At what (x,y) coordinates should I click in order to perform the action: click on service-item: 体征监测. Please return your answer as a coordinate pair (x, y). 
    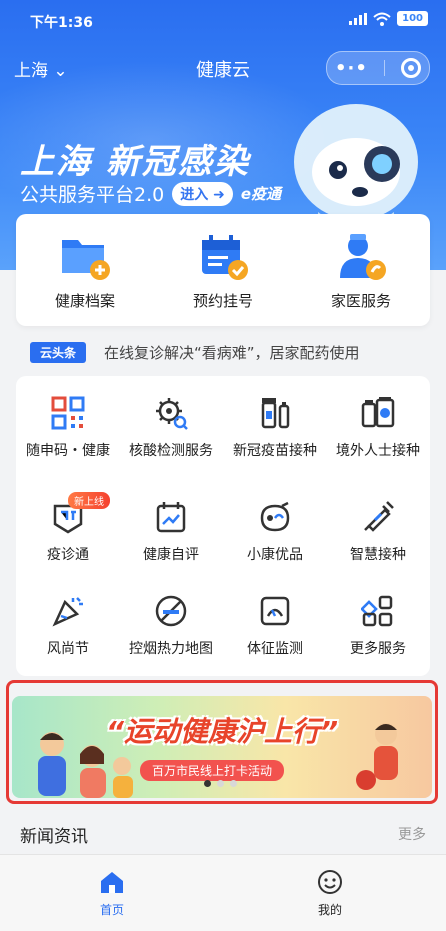
    Looking at the image, I should click on (275, 626).